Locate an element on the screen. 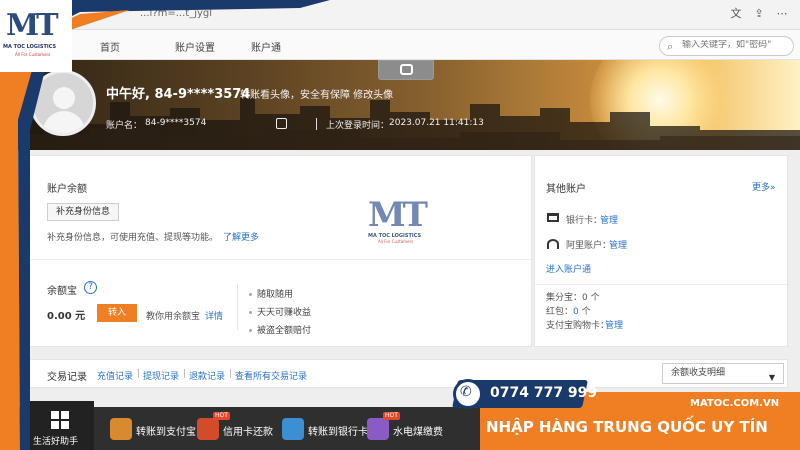  greeting-text: 中午好, 84-9****3574 is located at coordinates (178, 94).